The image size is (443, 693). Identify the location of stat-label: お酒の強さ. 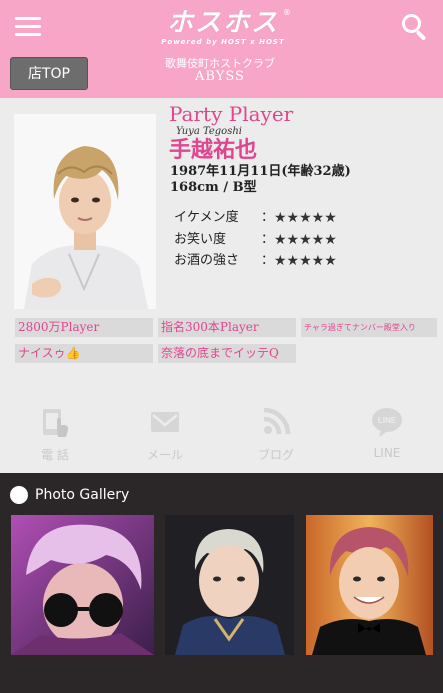
(207, 260).